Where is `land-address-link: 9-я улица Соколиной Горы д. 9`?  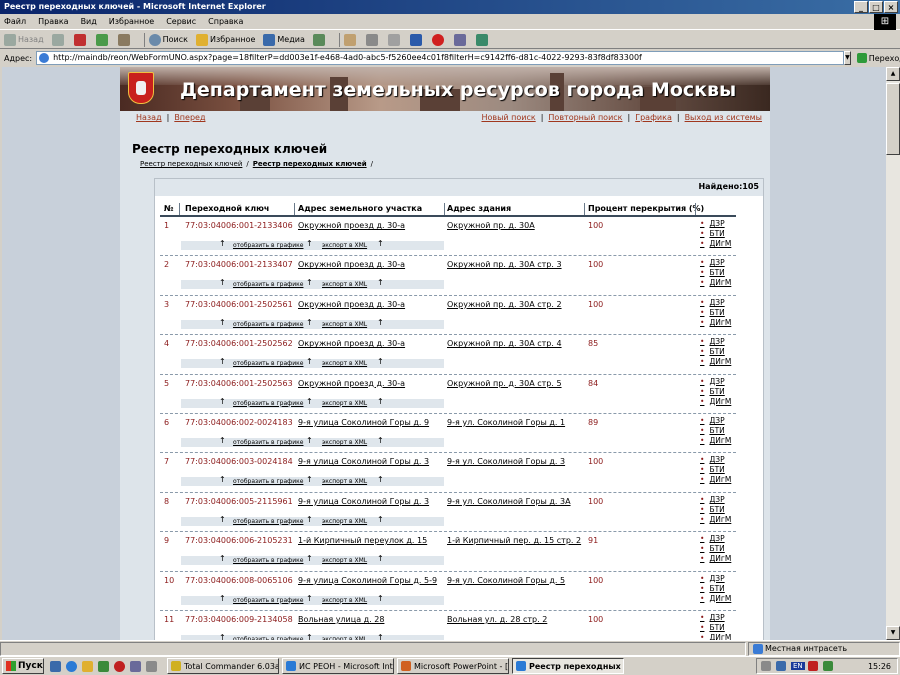
land-address-link: 9-я улица Соколиной Горы д. 9 is located at coordinates (363, 422).